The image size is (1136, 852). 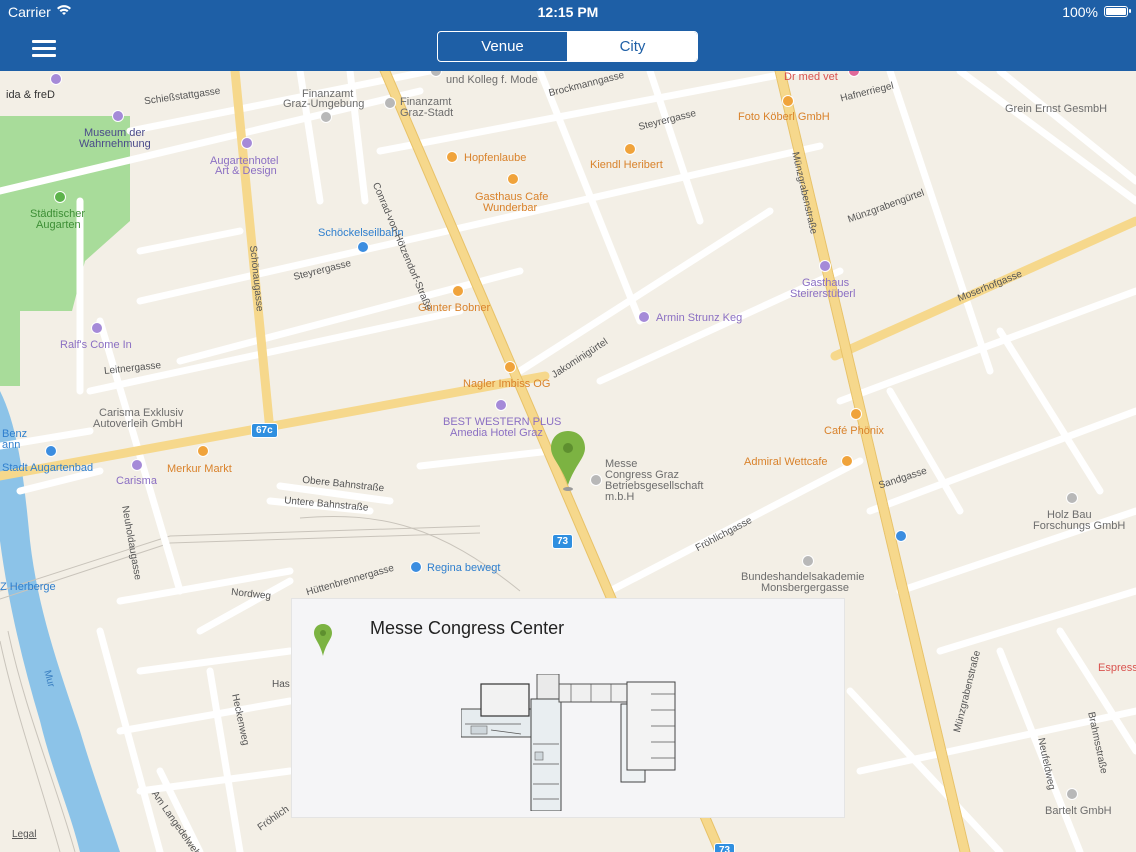 I want to click on map-label-nagler: Nagler Imbiss OG, so click(x=507, y=384).